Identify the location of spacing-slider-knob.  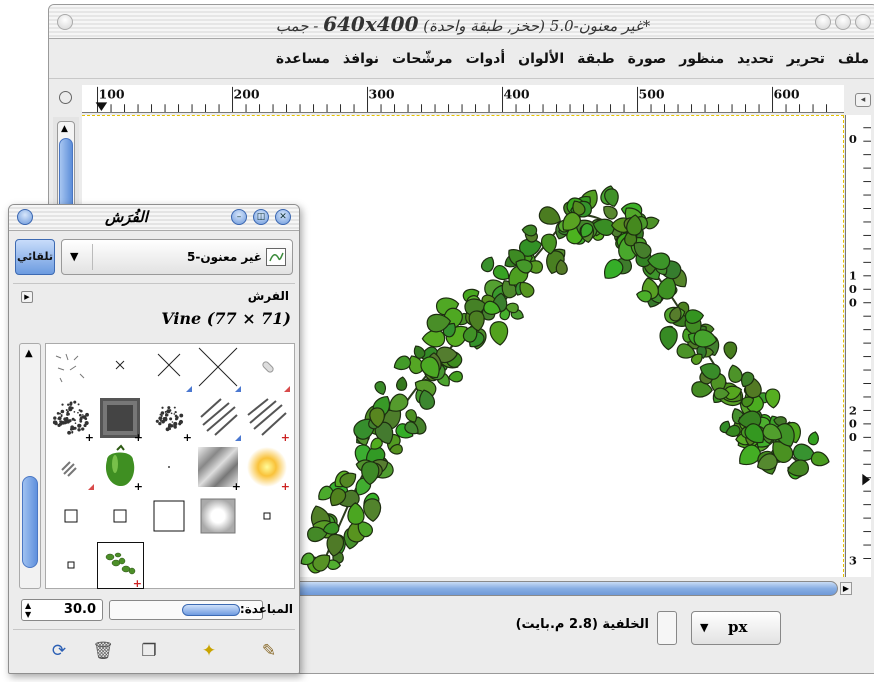
(211, 610).